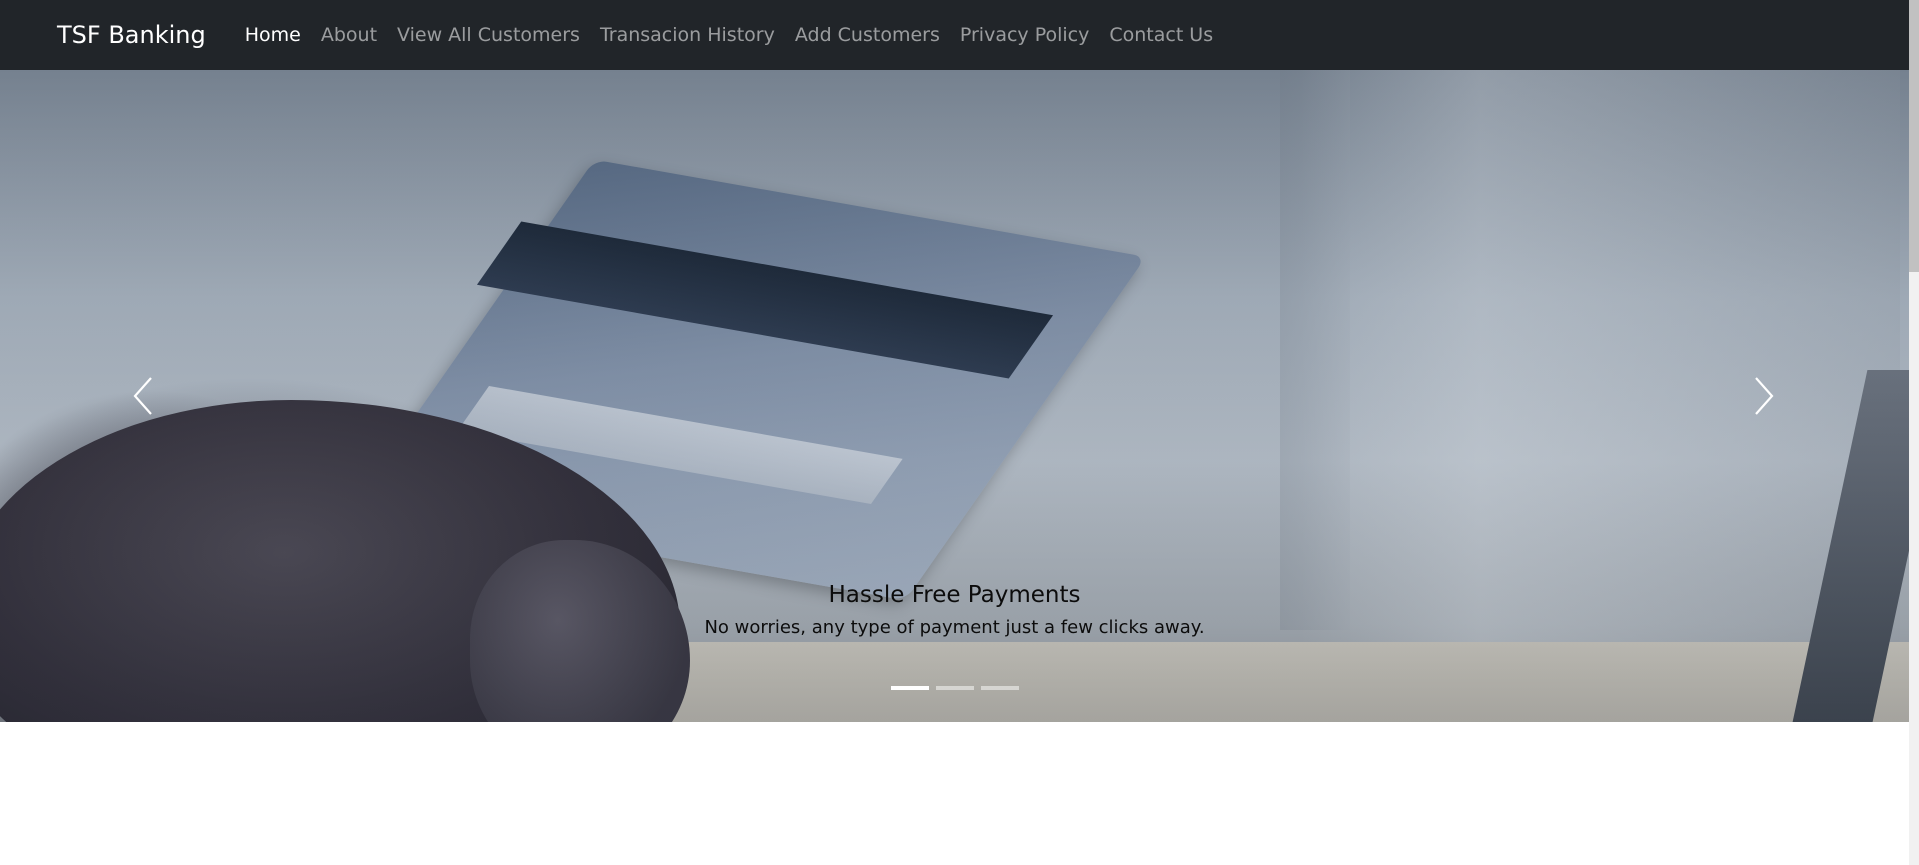 Image resolution: width=1919 pixels, height=865 pixels. I want to click on nav-link-privacy-policy: Privacy Policy, so click(1024, 35).